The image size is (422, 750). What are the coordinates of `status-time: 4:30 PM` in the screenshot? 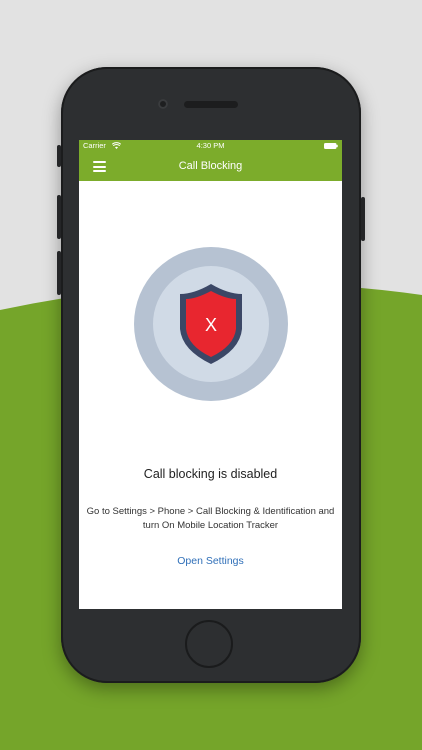 It's located at (210, 145).